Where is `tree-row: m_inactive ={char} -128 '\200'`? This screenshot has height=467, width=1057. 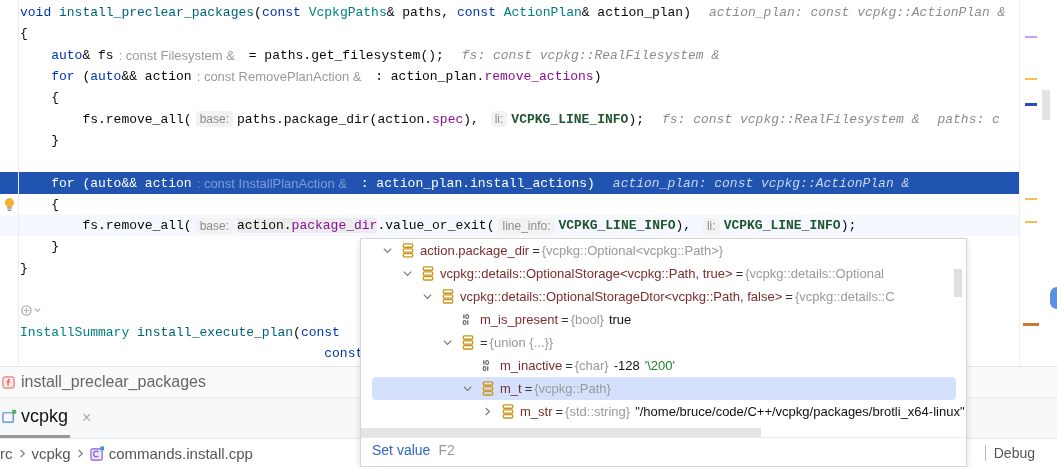
tree-row: m_inactive ={char} -128 '\200' is located at coordinates (664, 365).